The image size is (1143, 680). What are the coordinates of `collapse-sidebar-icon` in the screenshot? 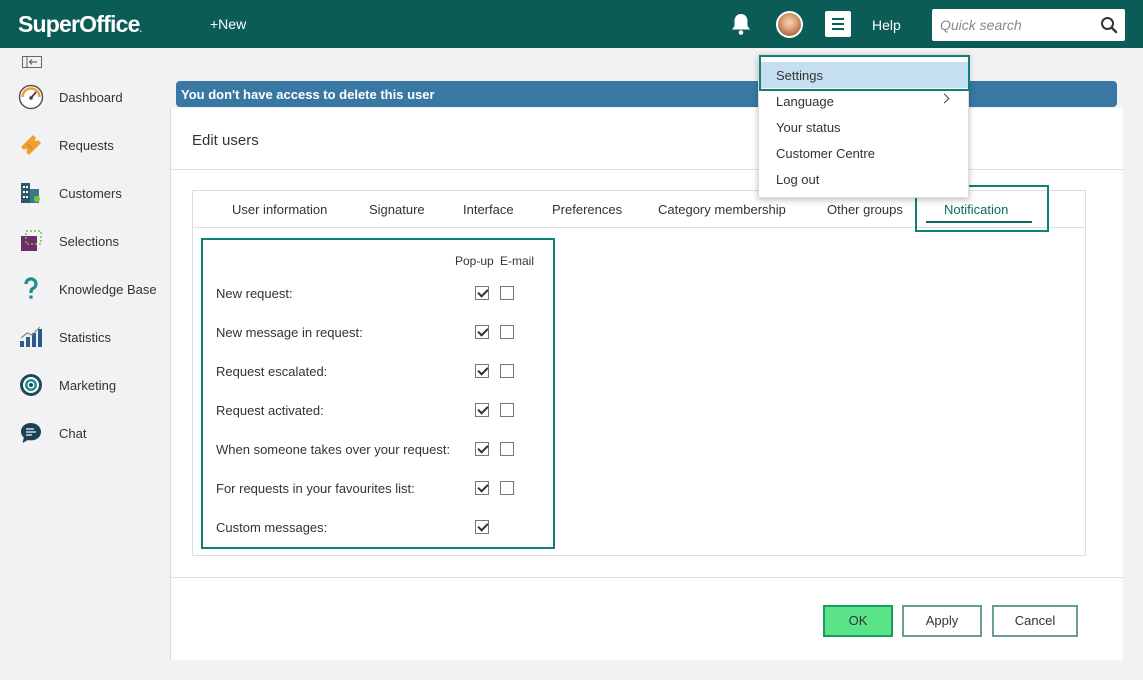 It's located at (32, 62).